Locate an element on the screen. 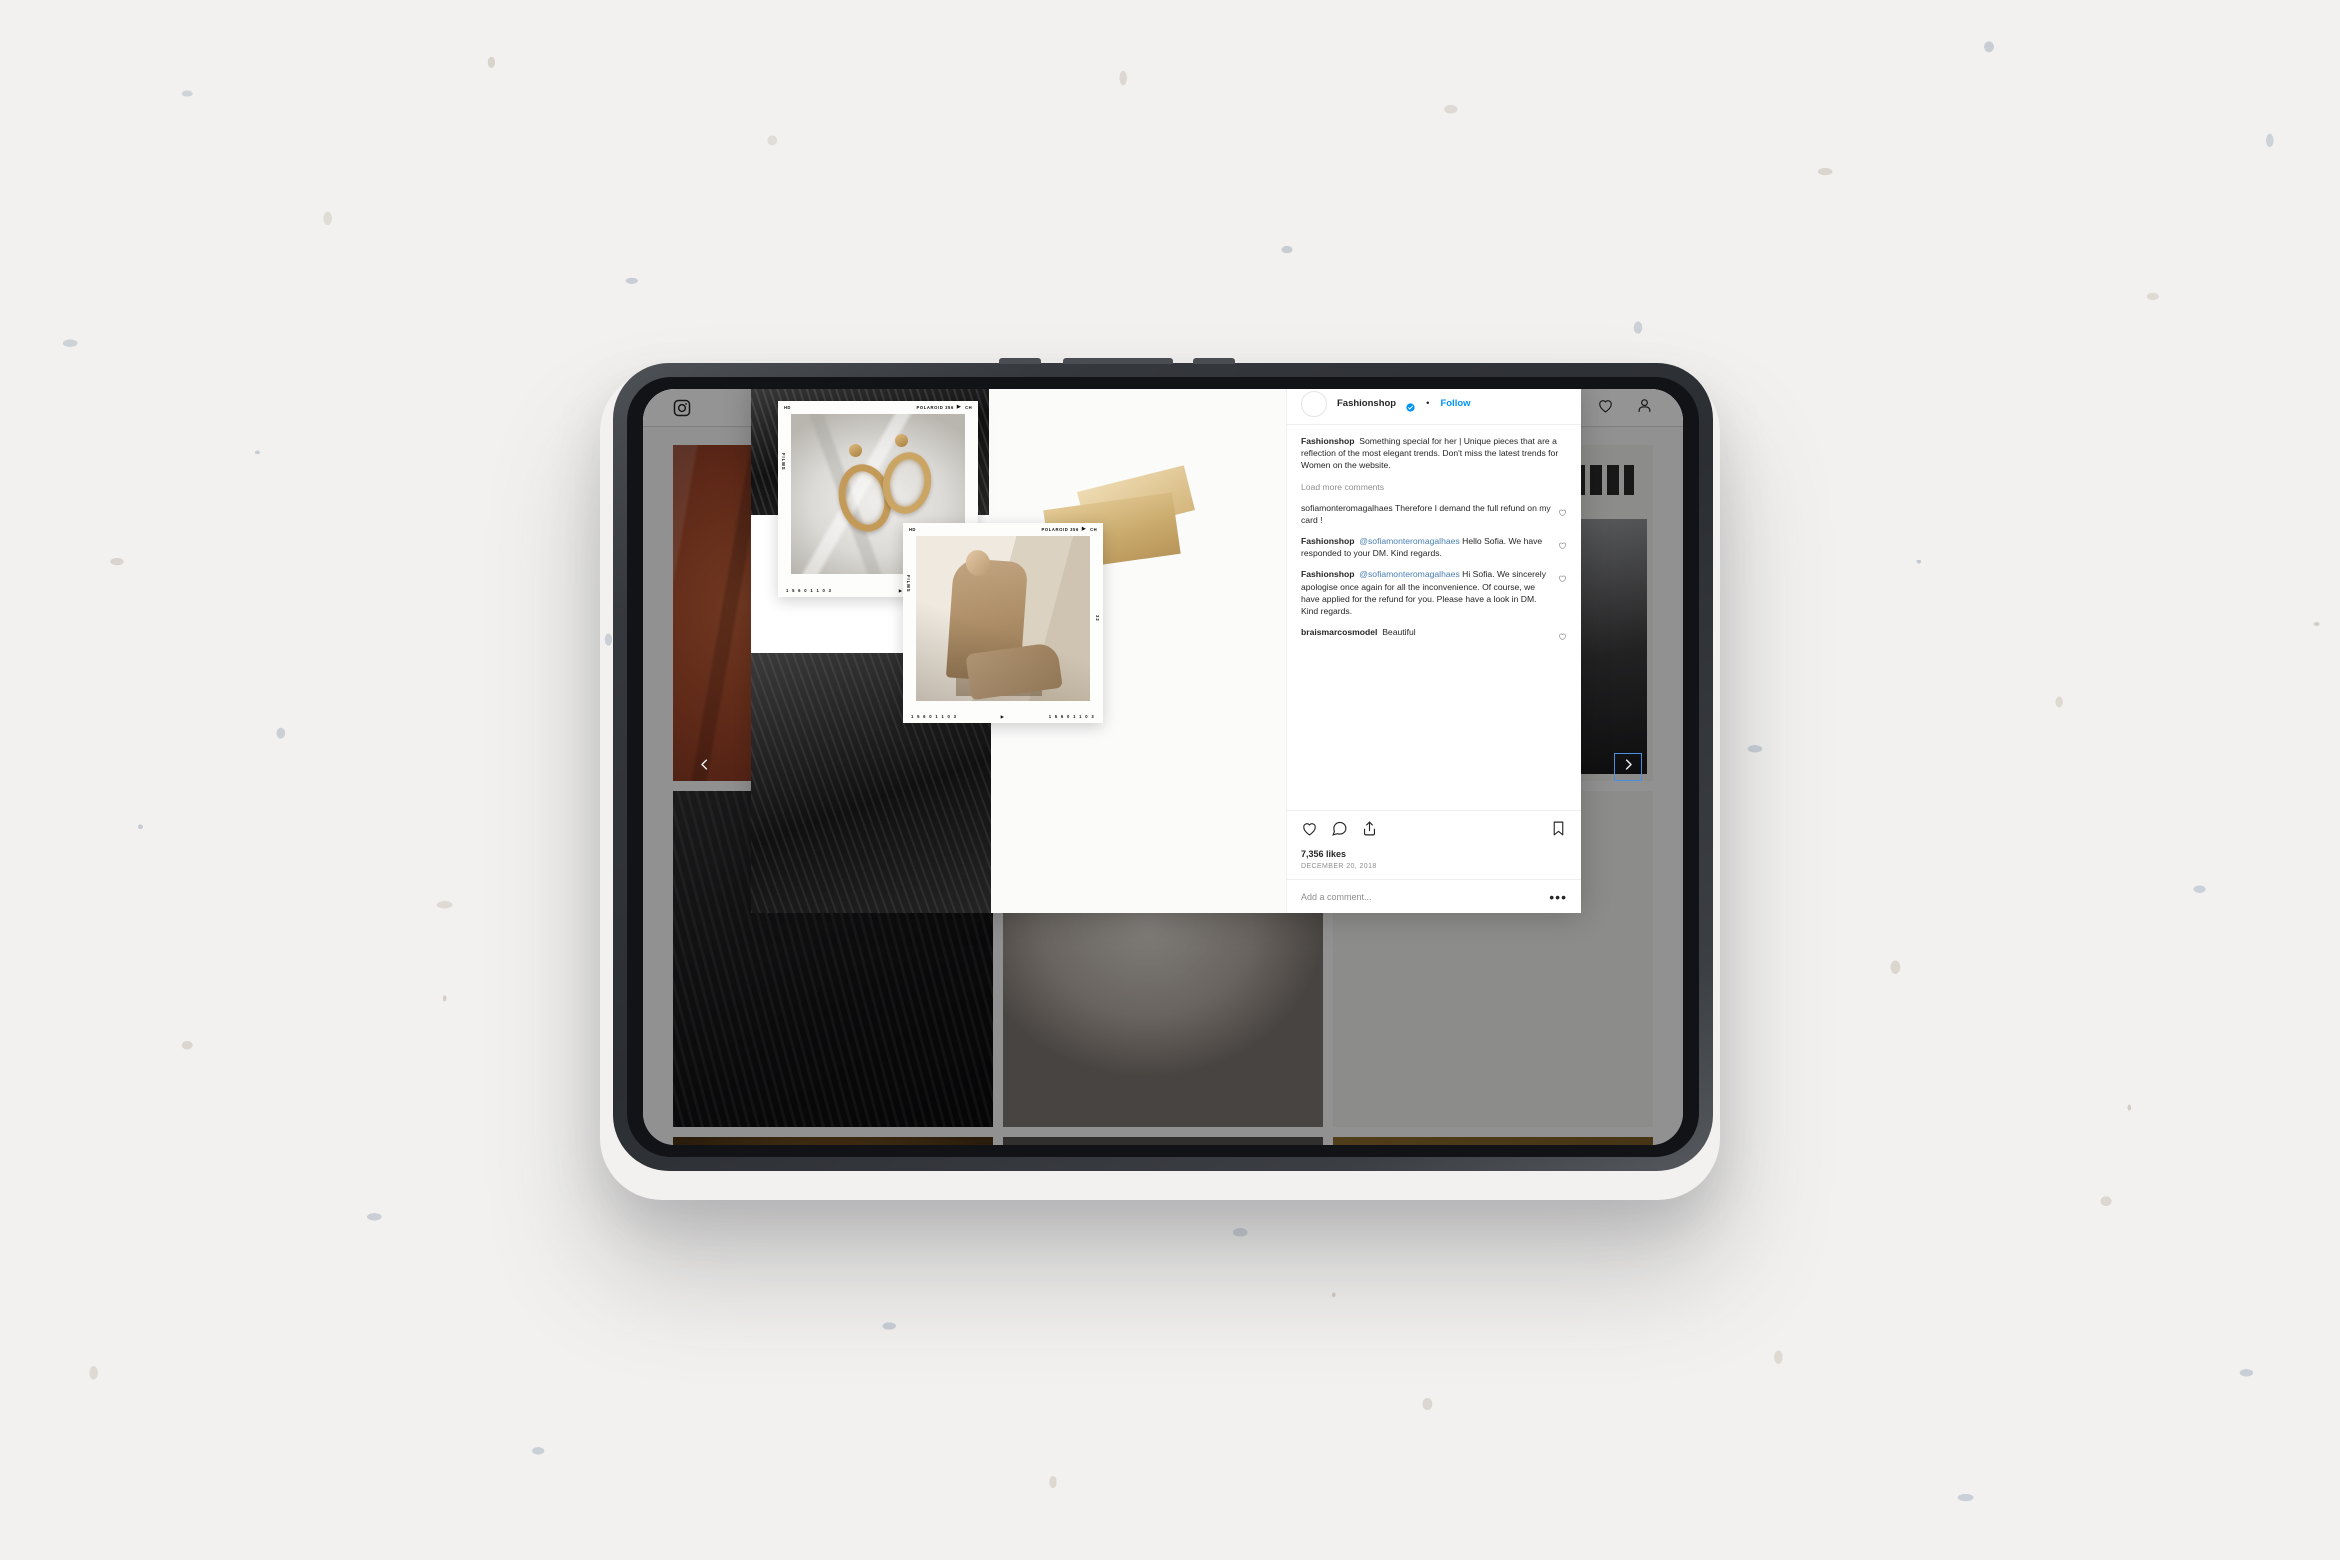 The image size is (2340, 1560). post-header: Fashionshop • Follow is located at coordinates (1434, 407).